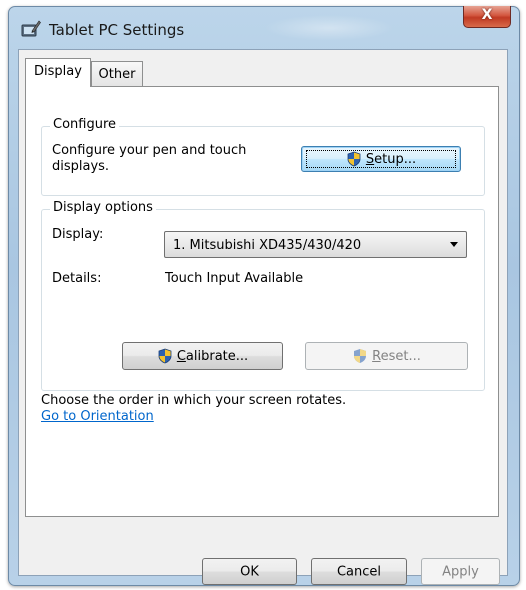  I want to click on close-icon: X, so click(487, 15).